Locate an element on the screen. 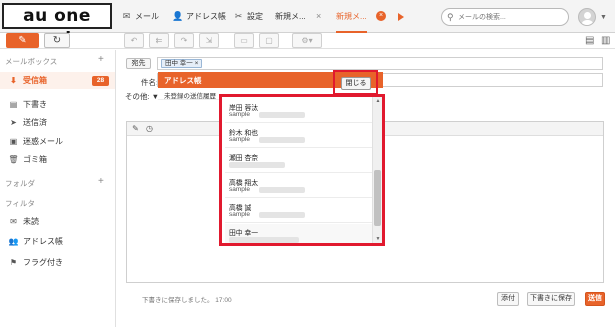 This screenshot has width=615, height=327. tab-settings: ✂ 設定 is located at coordinates (248, 16).